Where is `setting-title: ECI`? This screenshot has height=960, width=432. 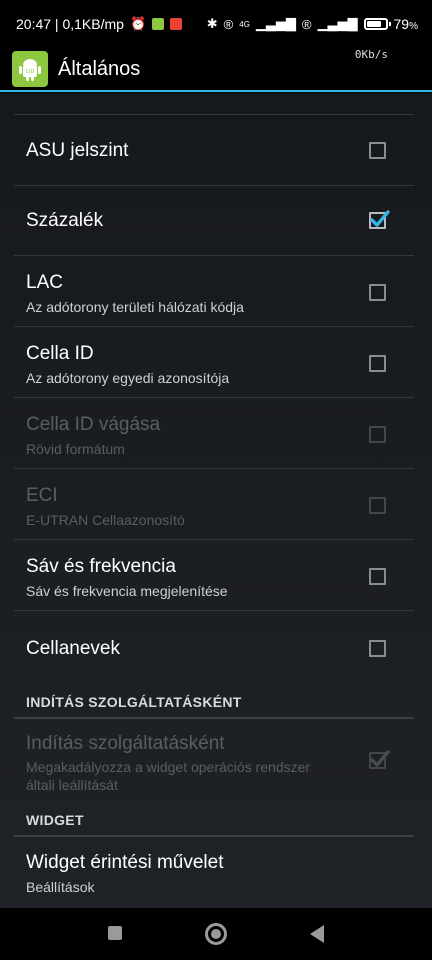 setting-title: ECI is located at coordinates (42, 495).